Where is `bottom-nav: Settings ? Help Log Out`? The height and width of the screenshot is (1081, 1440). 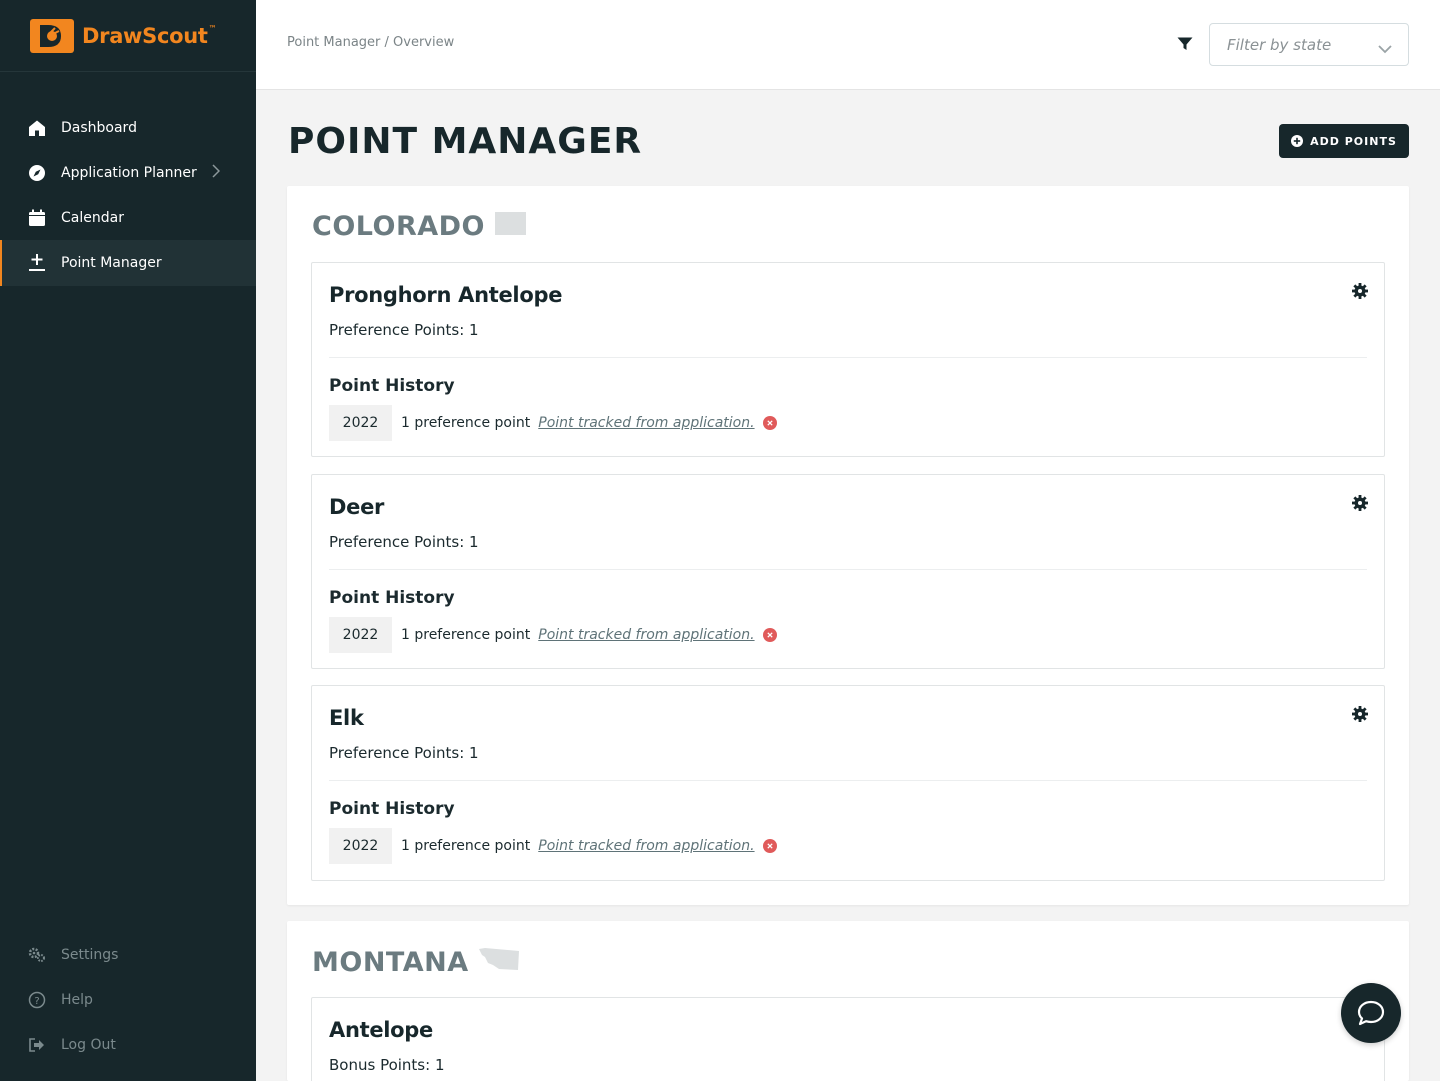 bottom-nav: Settings ? Help Log Out is located at coordinates (128, 999).